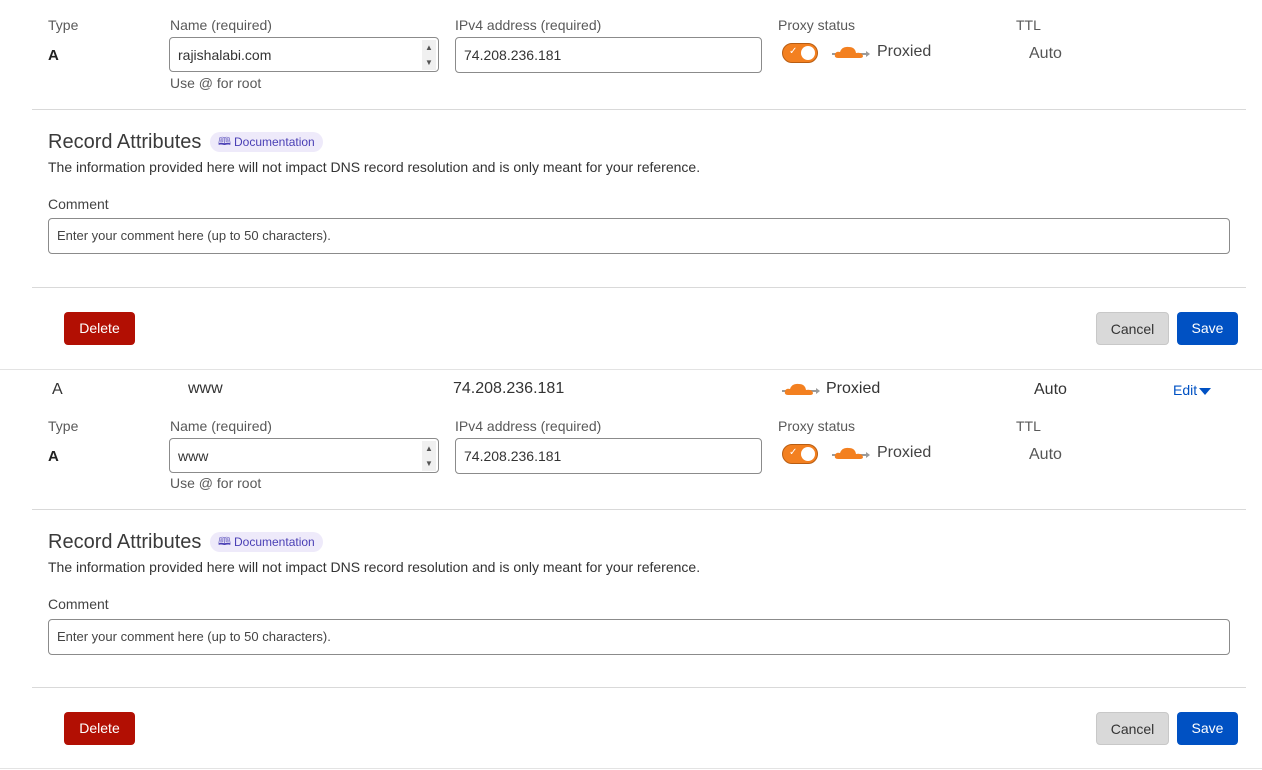 The width and height of the screenshot is (1262, 770). Describe the element at coordinates (304, 54) in the screenshot. I see `name-input: rajishalabi.com ▲ ▼` at that location.